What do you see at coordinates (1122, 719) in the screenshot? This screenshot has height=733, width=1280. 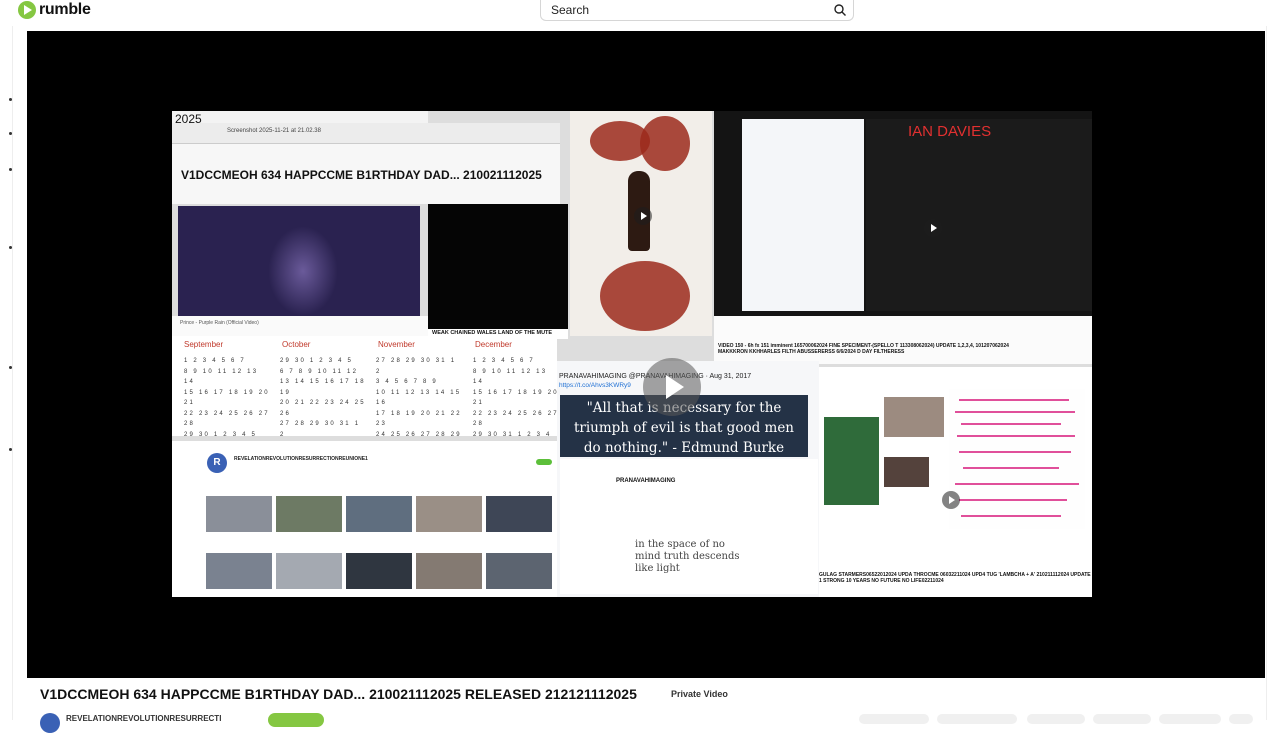 I see `save-button` at bounding box center [1122, 719].